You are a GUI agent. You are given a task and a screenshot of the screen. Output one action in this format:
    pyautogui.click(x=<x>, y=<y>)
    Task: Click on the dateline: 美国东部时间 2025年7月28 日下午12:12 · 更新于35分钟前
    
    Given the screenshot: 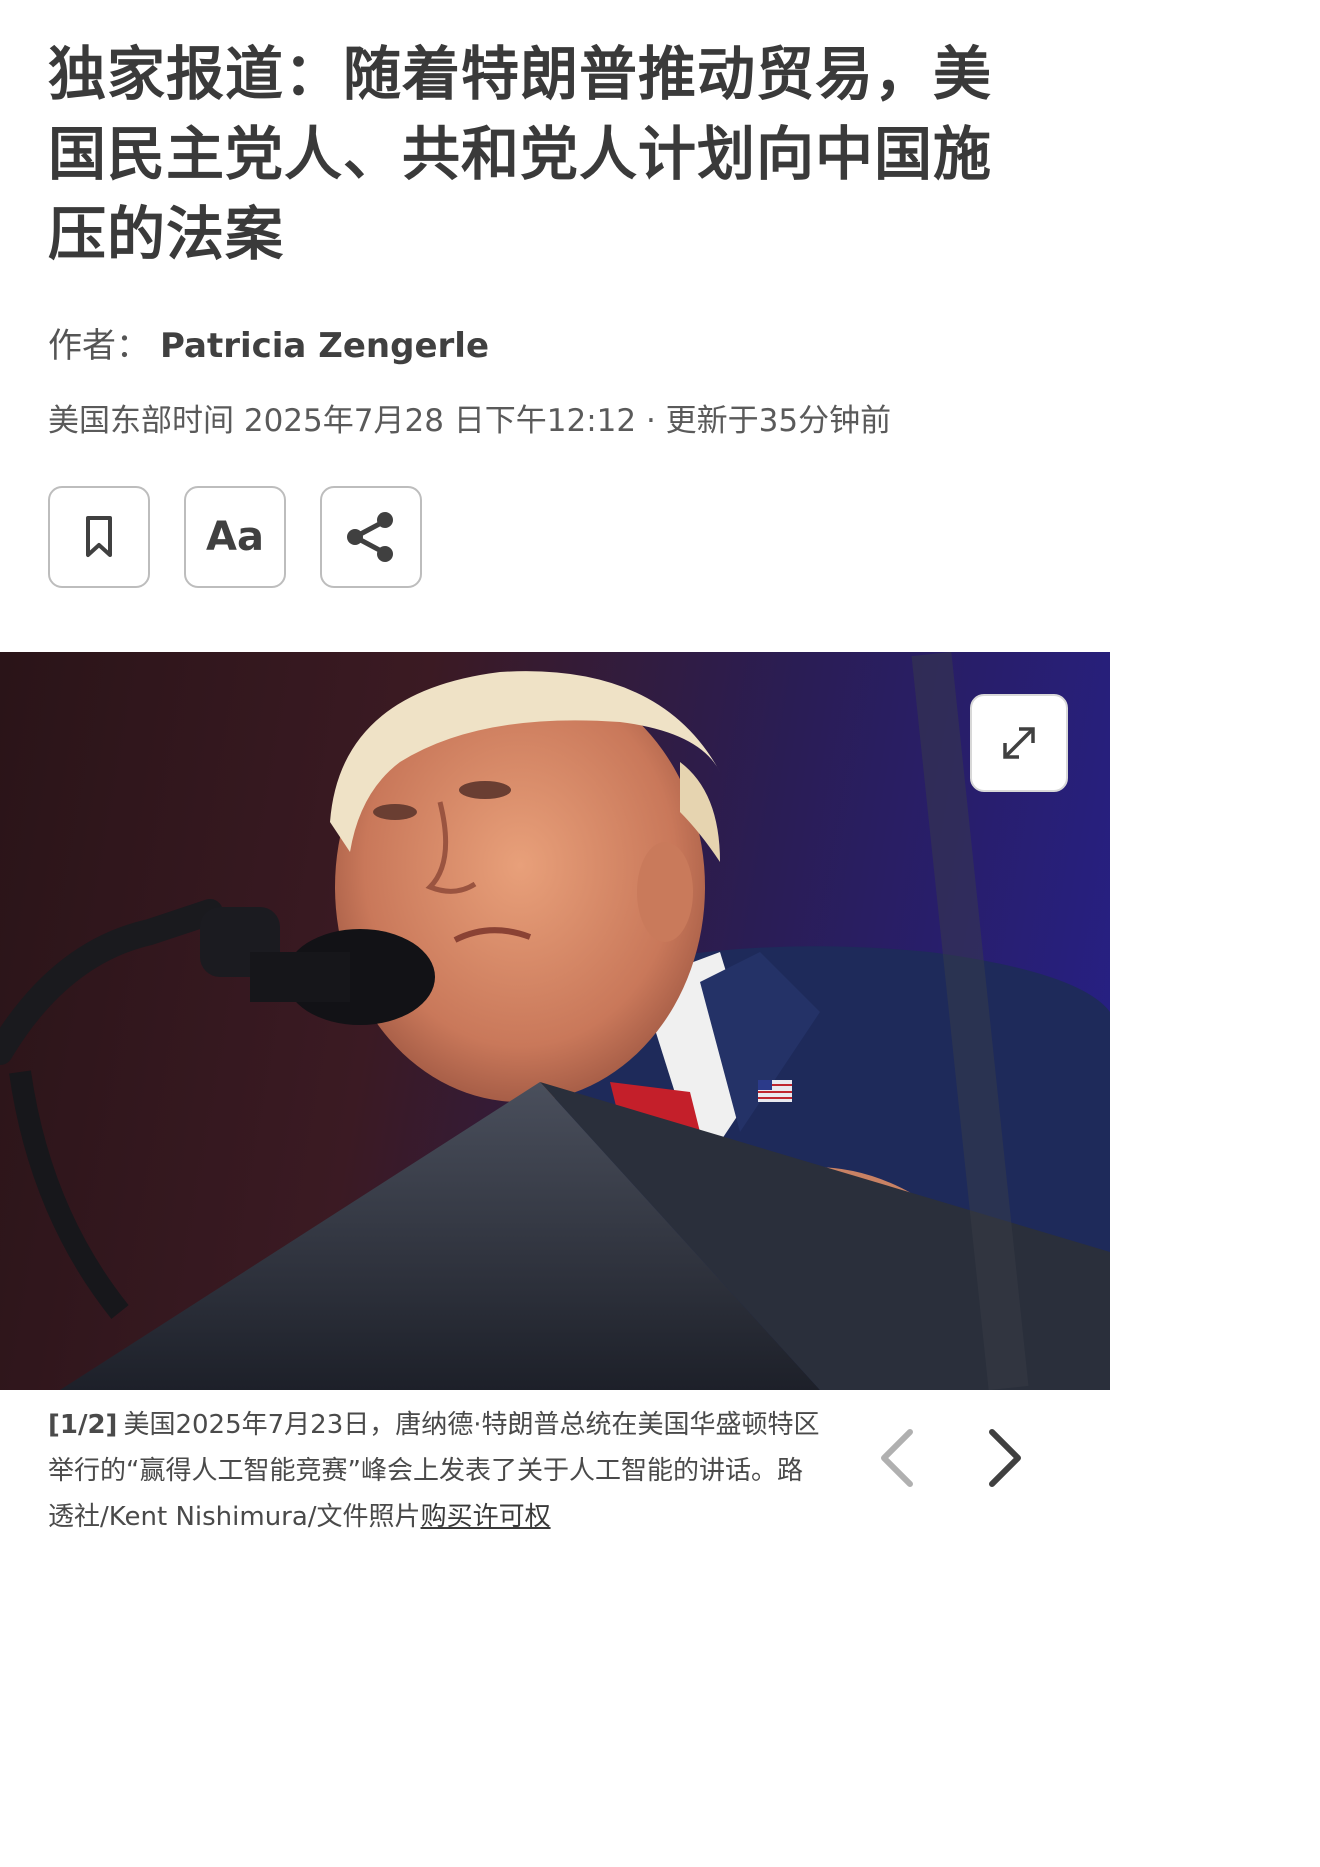 What is the action you would take?
    pyautogui.click(x=470, y=421)
    